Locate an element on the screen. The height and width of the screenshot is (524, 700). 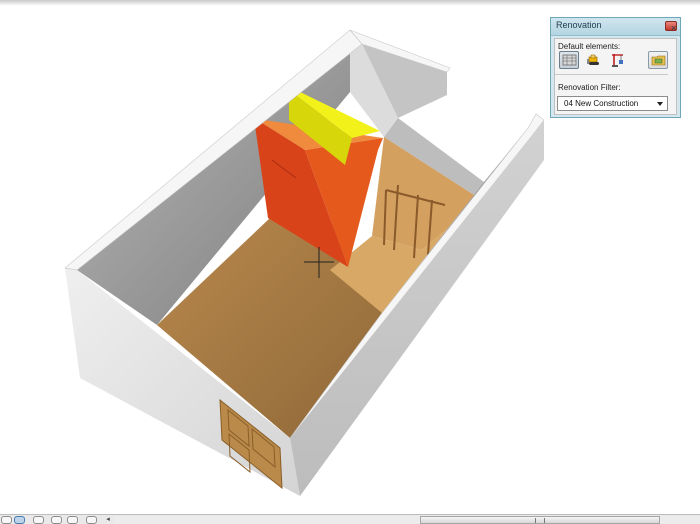
scrollbar-thumb is located at coordinates (540, 520).